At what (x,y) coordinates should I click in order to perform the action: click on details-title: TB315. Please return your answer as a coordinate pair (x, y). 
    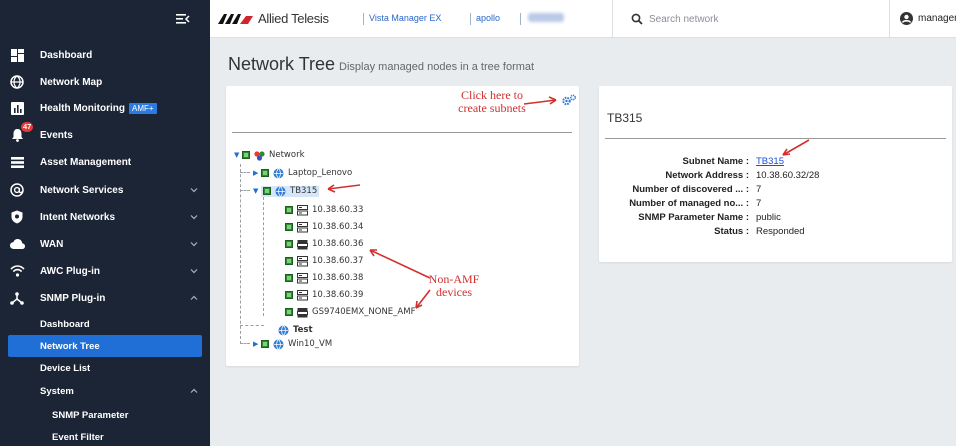
    Looking at the image, I should click on (625, 118).